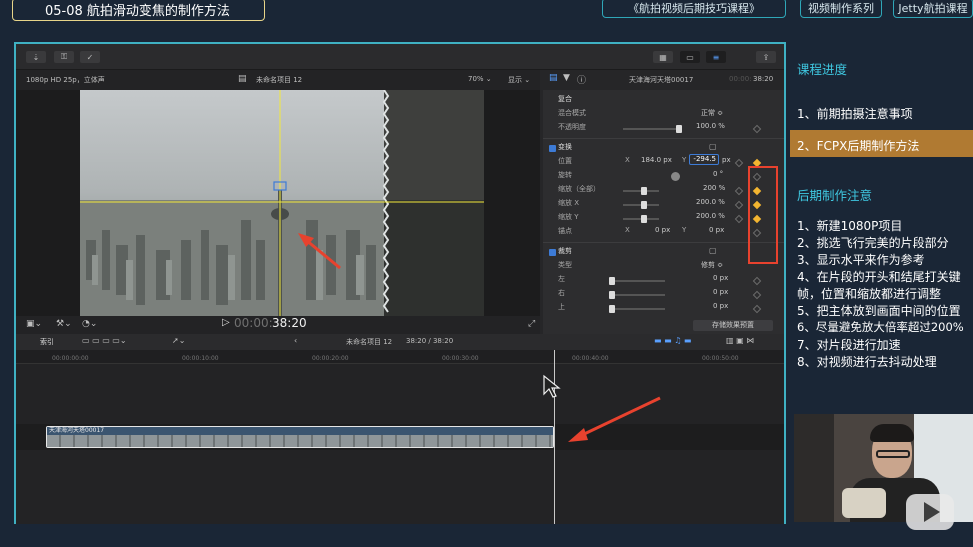  I want to click on crop-right-row: 右 0 px, so click(660, 295).